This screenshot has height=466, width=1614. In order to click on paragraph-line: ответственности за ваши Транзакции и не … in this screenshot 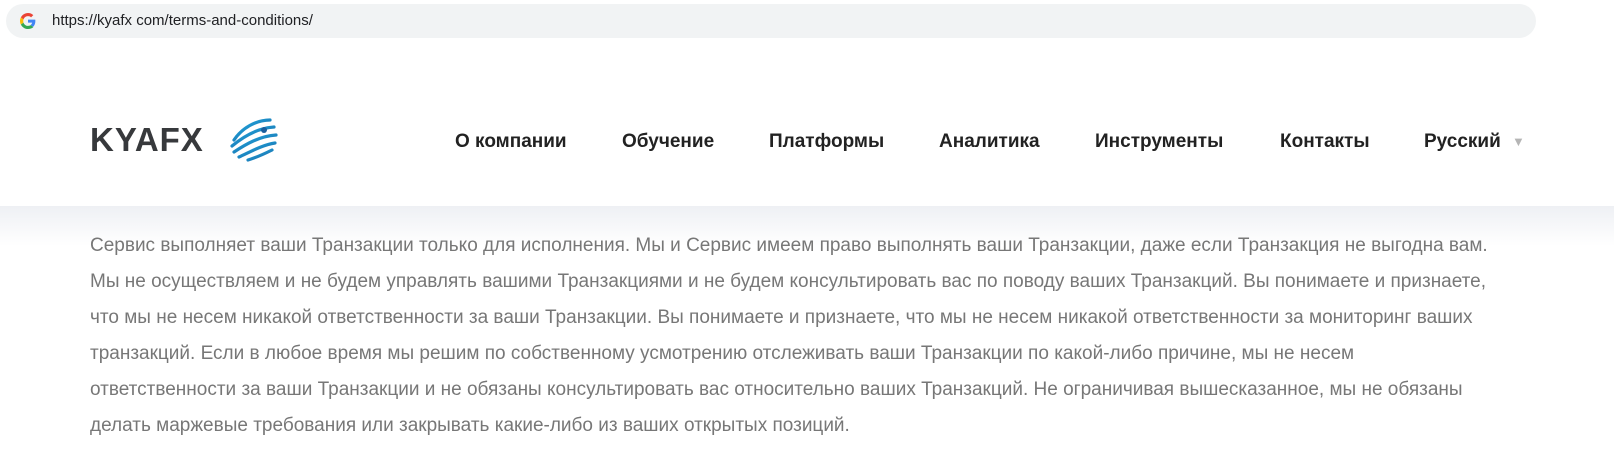, I will do `click(776, 389)`.